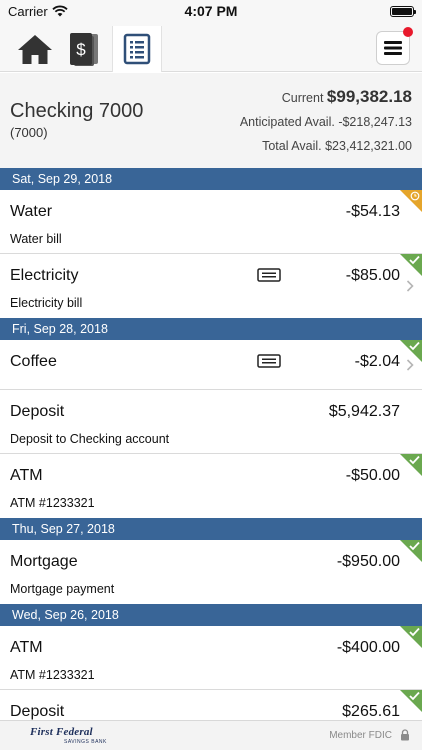  I want to click on date-header: Sat, Sep 29, 2018, so click(211, 179).